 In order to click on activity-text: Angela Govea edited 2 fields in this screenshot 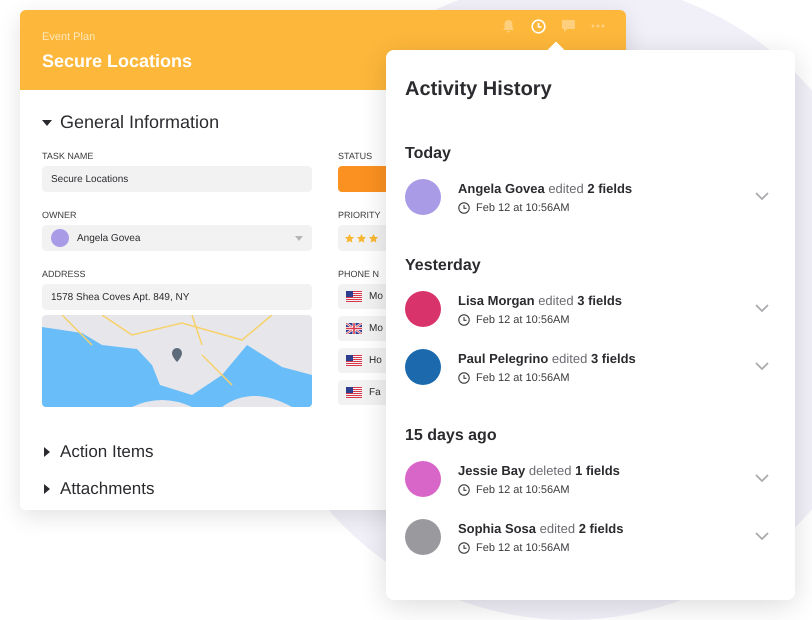, I will do `click(546, 188)`.